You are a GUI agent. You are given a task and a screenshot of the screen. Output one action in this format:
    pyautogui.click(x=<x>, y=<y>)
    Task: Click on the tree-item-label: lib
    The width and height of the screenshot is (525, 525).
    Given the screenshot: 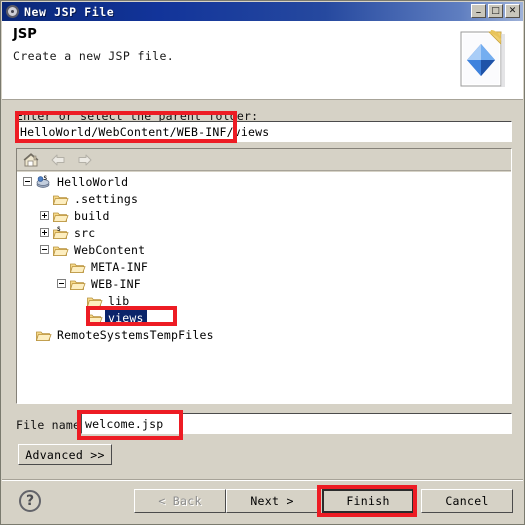 What is the action you would take?
    pyautogui.click(x=119, y=300)
    